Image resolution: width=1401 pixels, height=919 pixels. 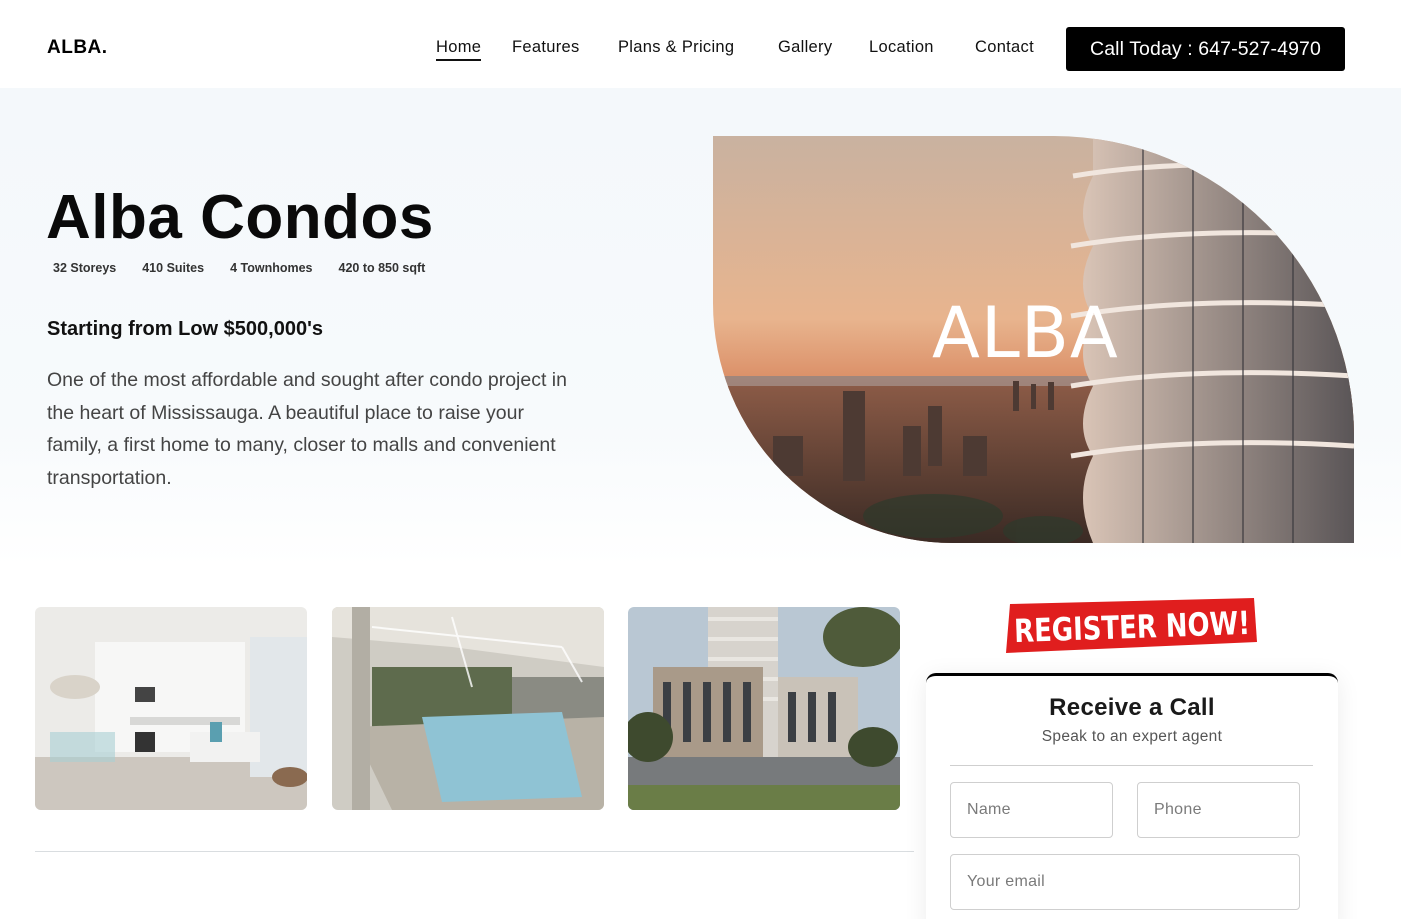 What do you see at coordinates (85, 268) in the screenshot?
I see `stat-storeys: 32 Storeys` at bounding box center [85, 268].